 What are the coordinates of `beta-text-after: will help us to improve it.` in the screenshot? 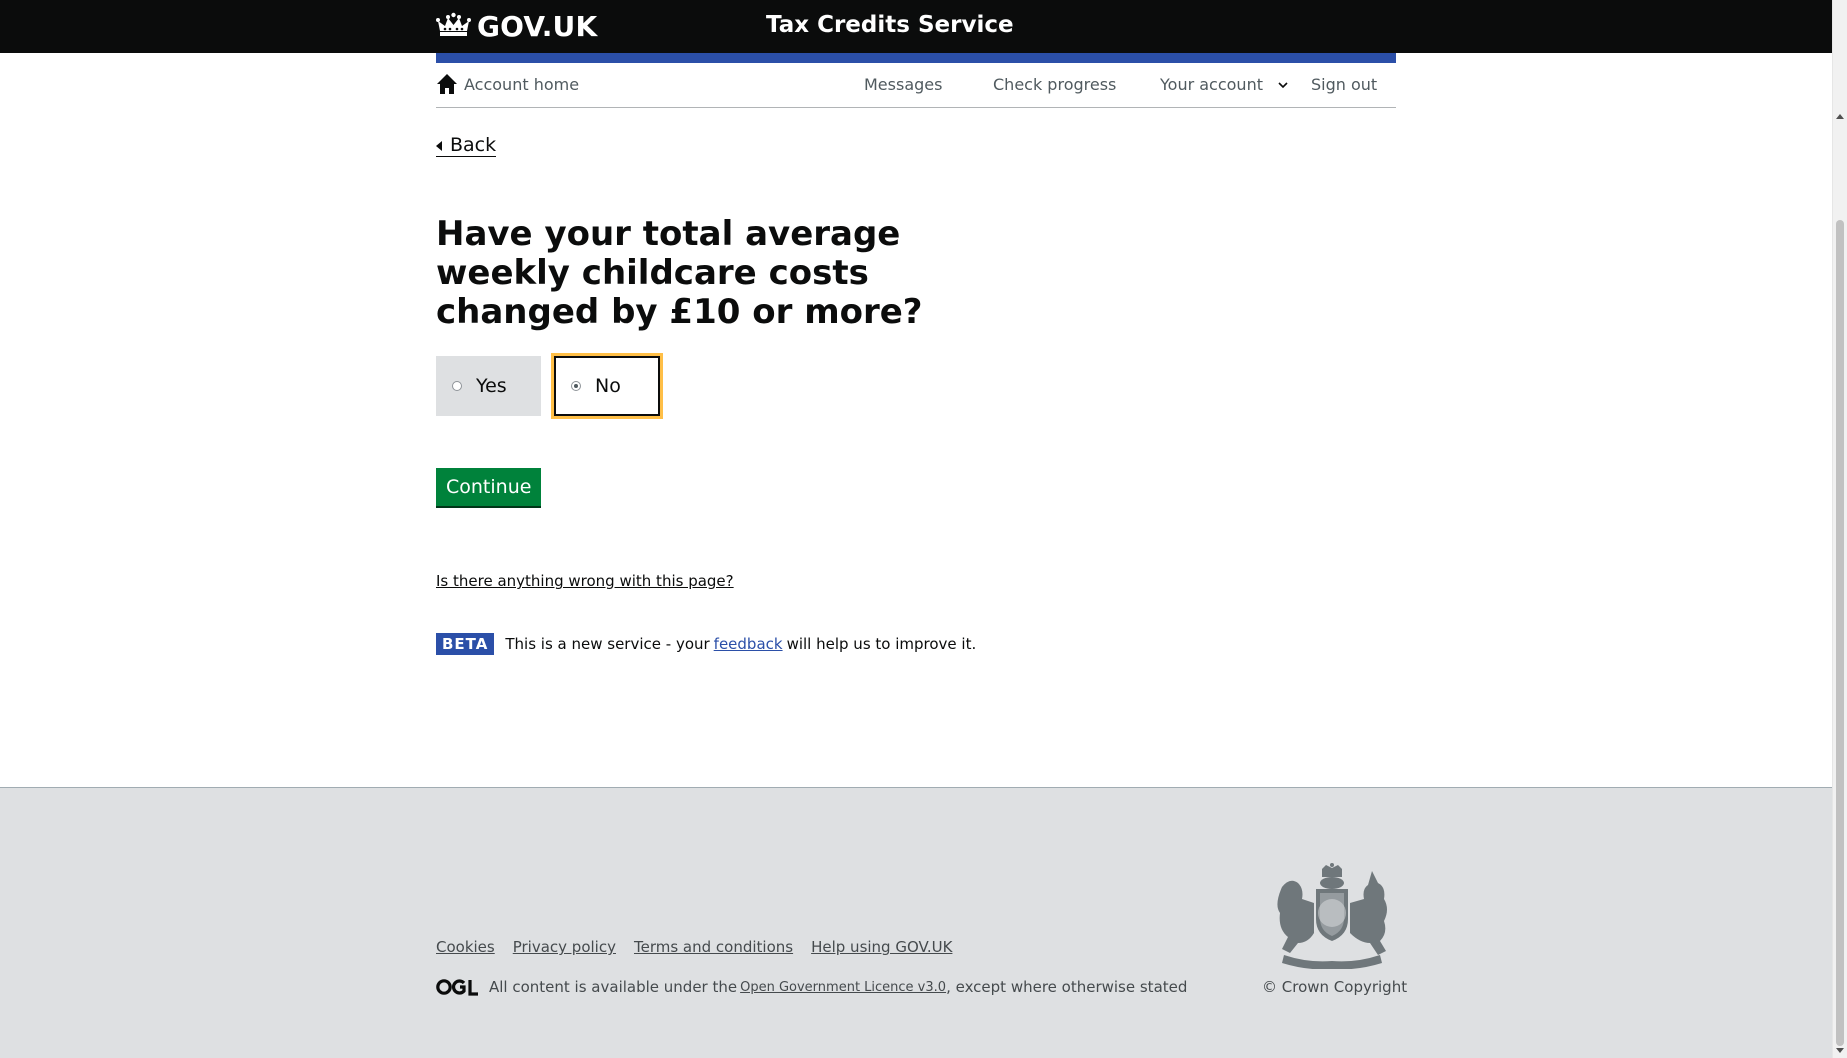 It's located at (881, 644).